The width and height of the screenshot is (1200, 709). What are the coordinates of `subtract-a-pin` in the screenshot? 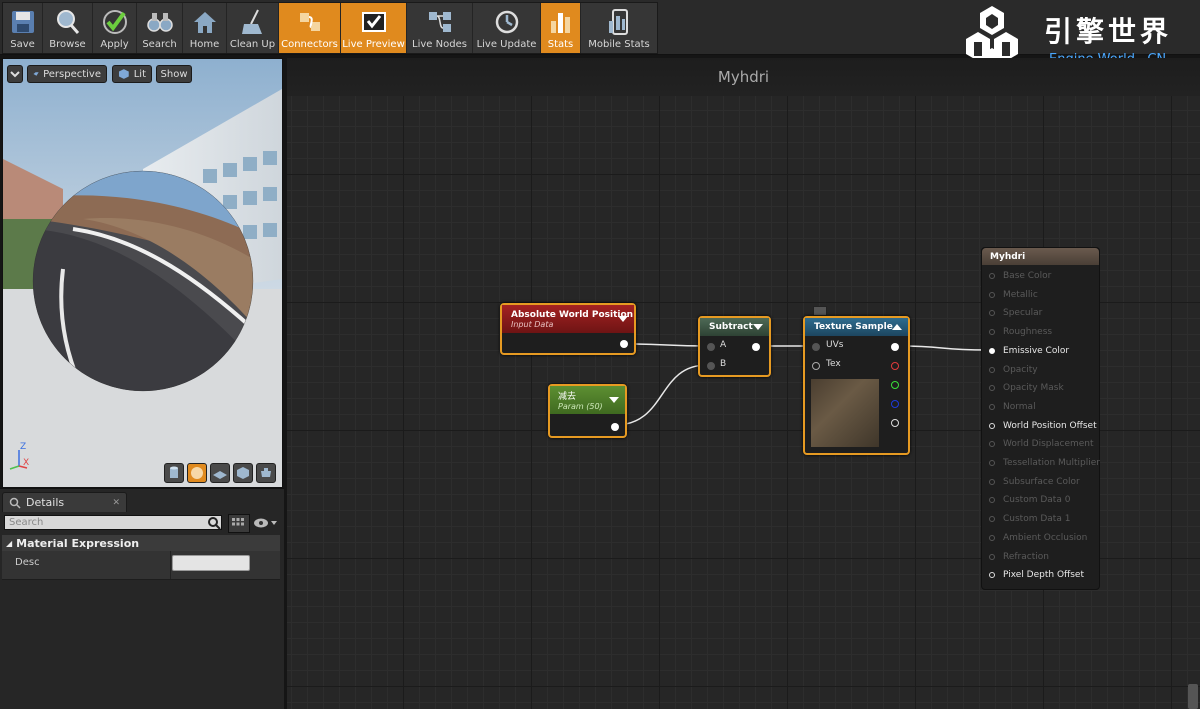 It's located at (711, 347).